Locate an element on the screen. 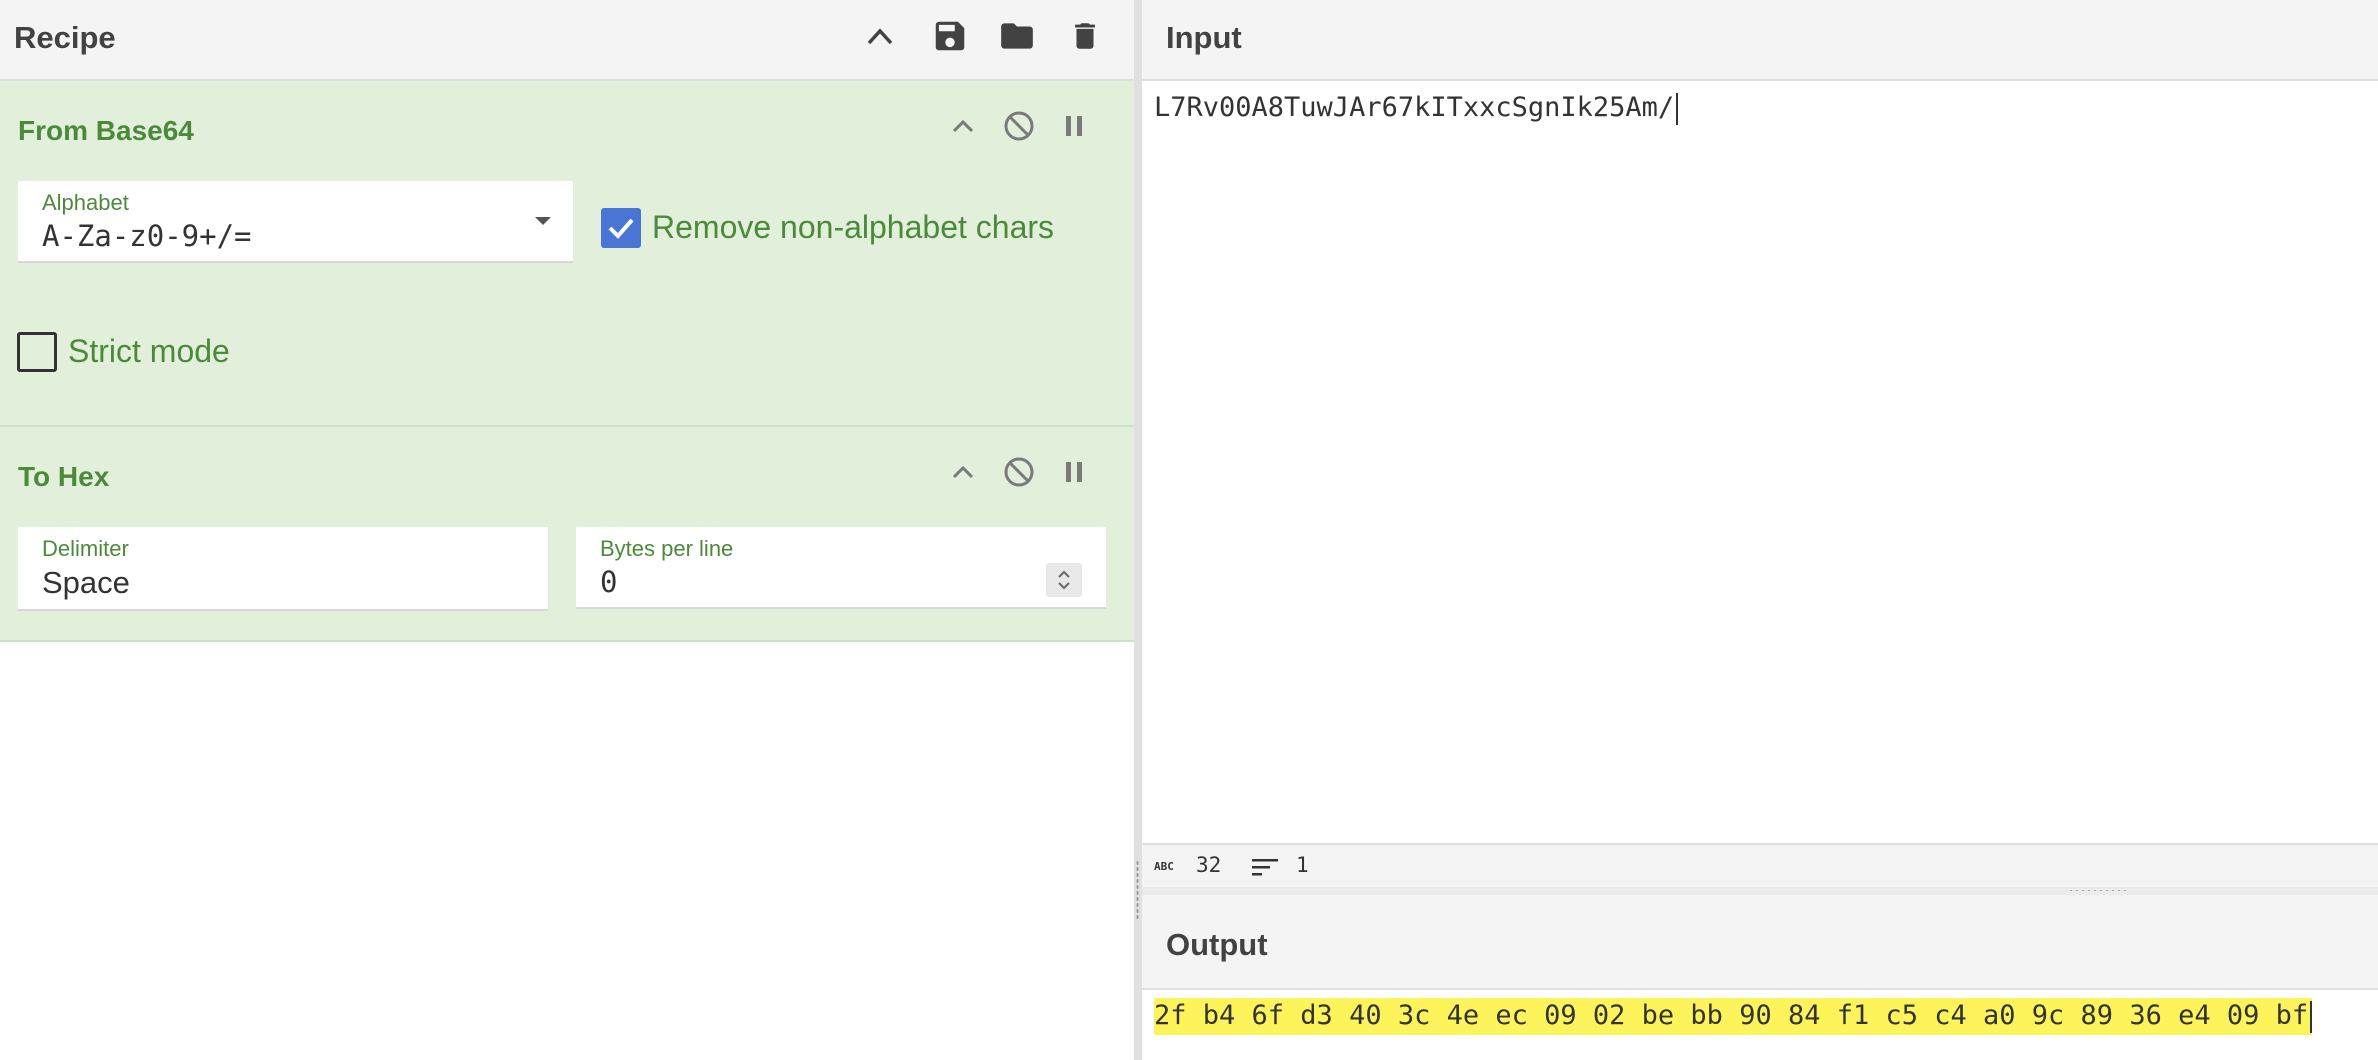 The image size is (2378, 1060). clear-recipe-button is located at coordinates (1085, 36).